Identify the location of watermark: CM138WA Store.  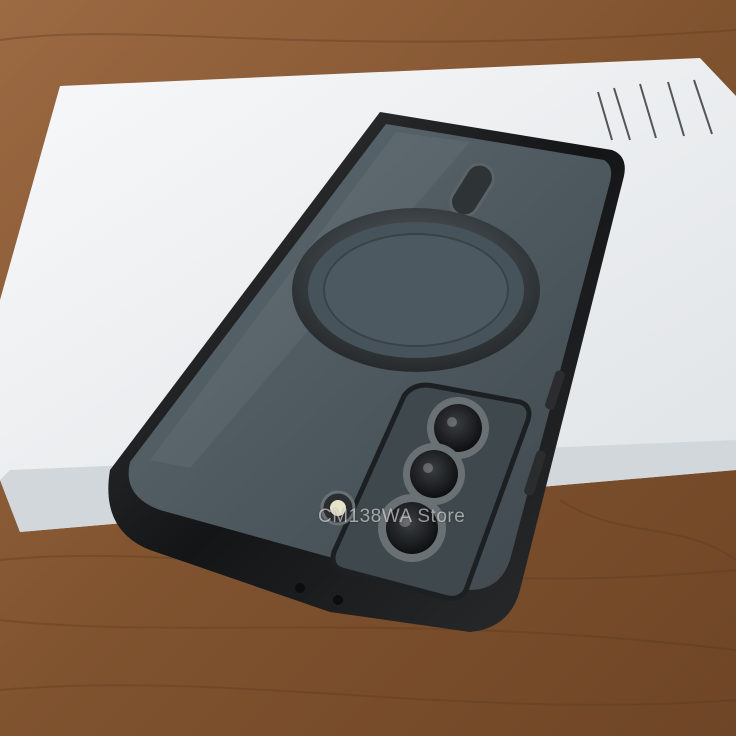
(392, 516).